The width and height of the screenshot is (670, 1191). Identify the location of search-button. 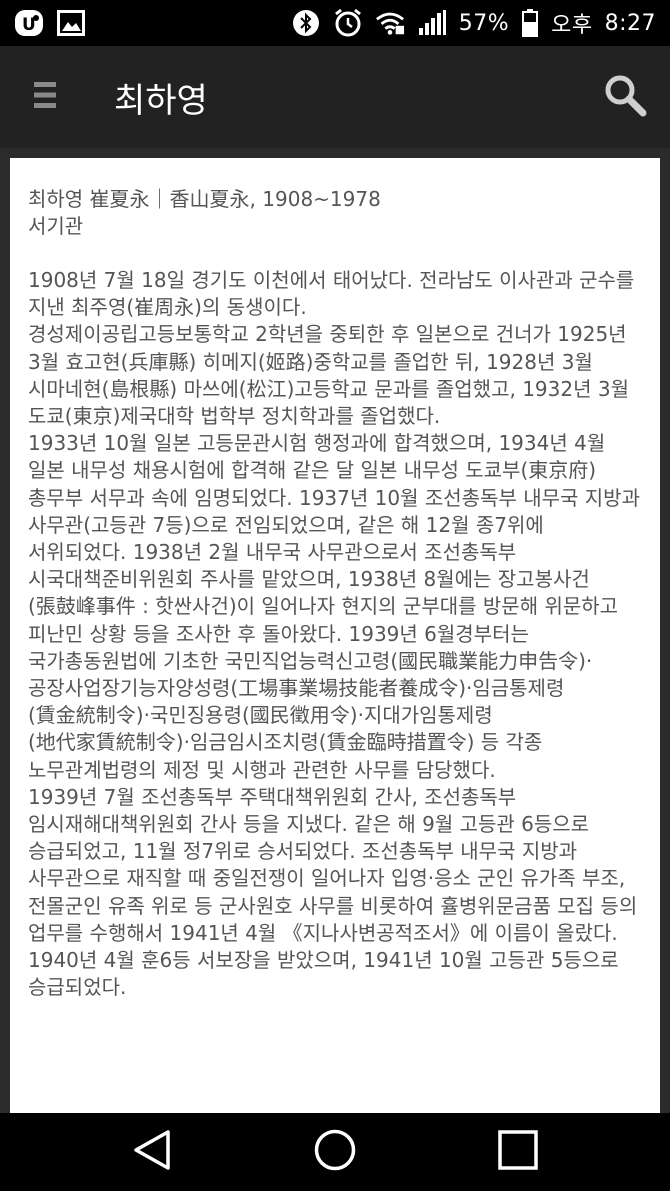
(625, 97).